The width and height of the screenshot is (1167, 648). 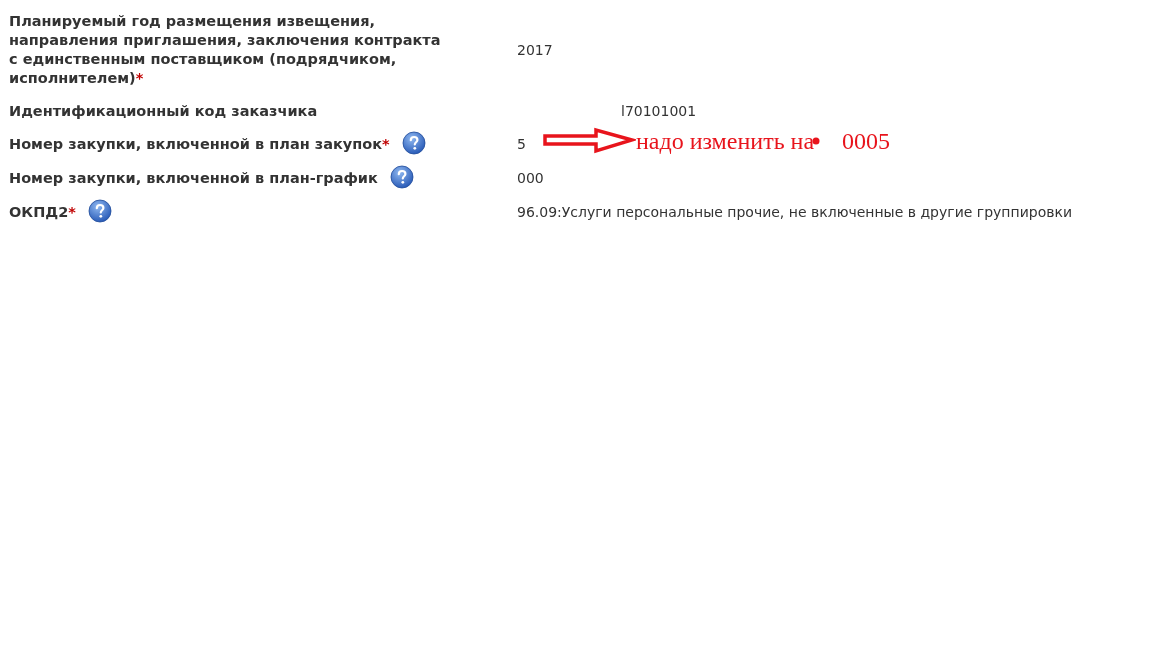 What do you see at coordinates (866, 141) in the screenshot?
I see `annotation-value: 0005` at bounding box center [866, 141].